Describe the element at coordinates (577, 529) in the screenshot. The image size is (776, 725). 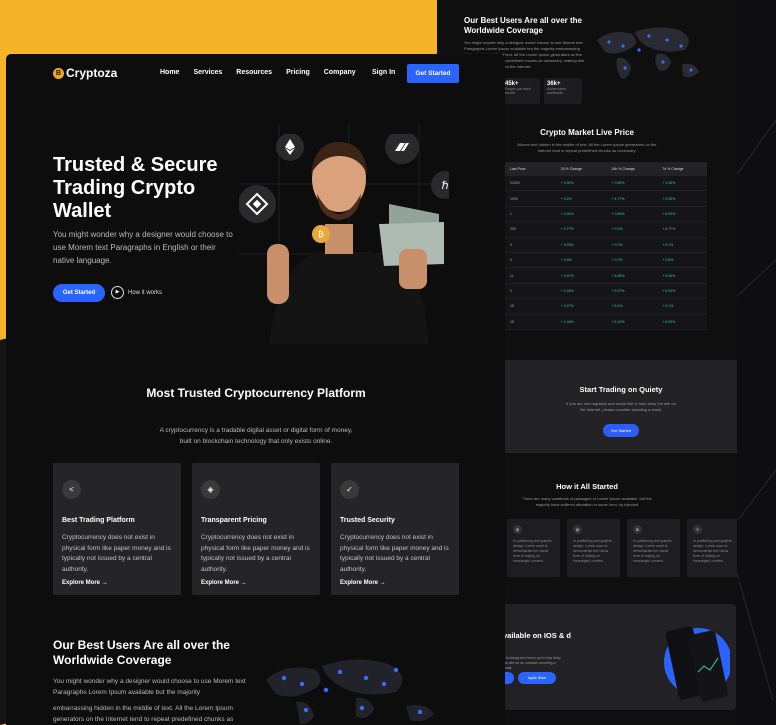
I see `card-icon: ◎` at that location.